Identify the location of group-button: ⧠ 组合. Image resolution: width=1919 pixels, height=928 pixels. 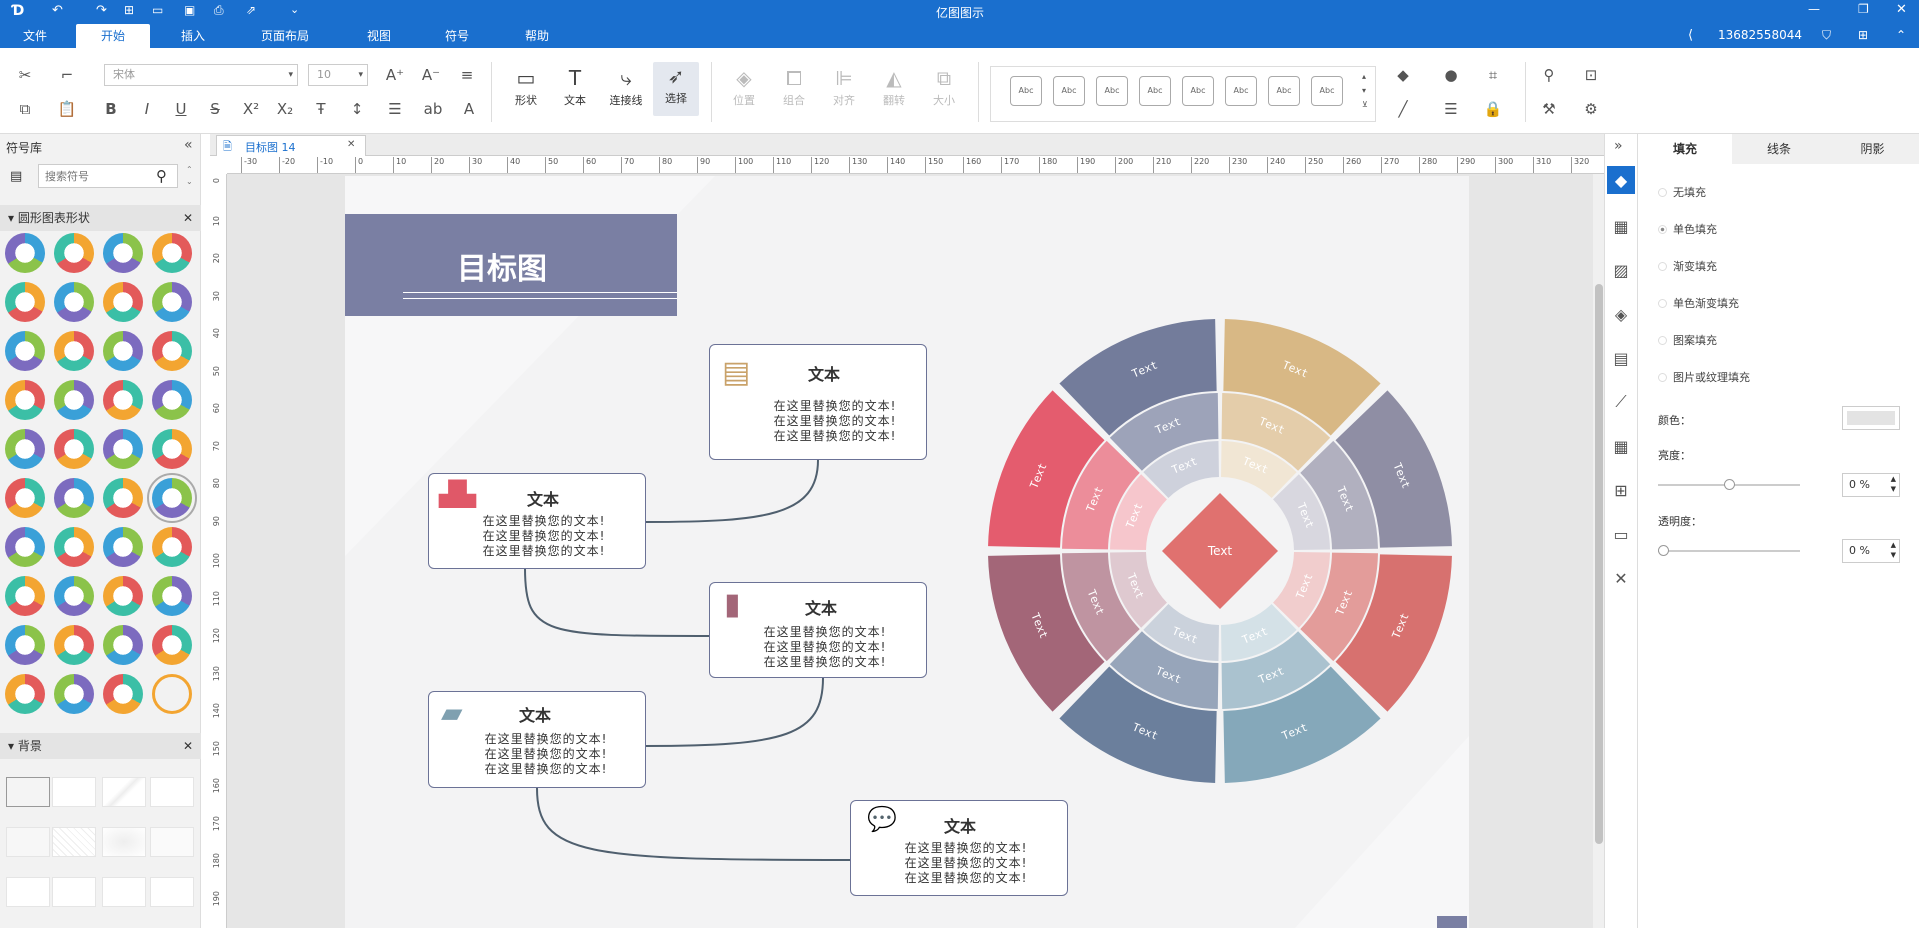
(794, 86).